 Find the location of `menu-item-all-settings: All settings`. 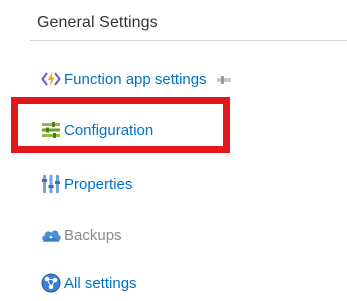

menu-item-all-settings: All settings is located at coordinates (88, 283).